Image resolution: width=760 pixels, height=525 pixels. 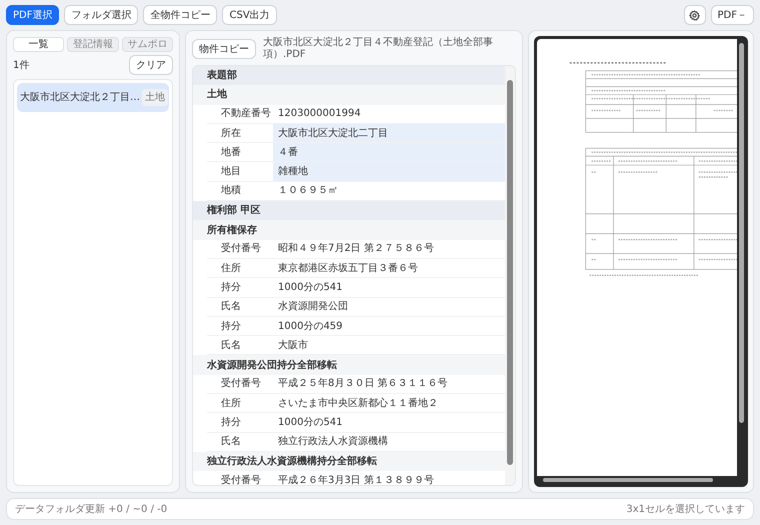 I want to click on item-count: 1件, so click(x=21, y=65).